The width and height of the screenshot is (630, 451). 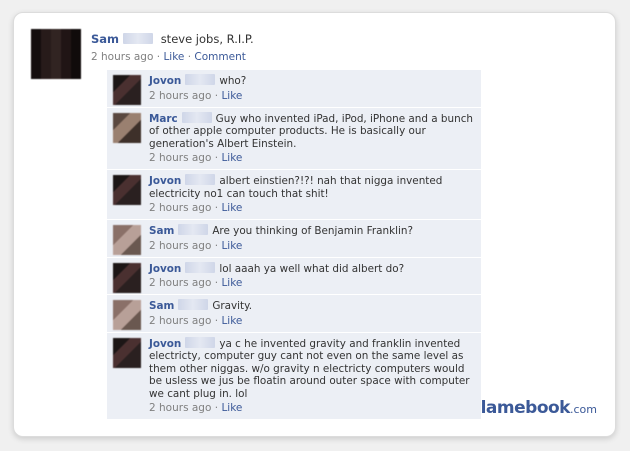 What do you see at coordinates (583, 409) in the screenshot?
I see `logo-suffix: .com` at bounding box center [583, 409].